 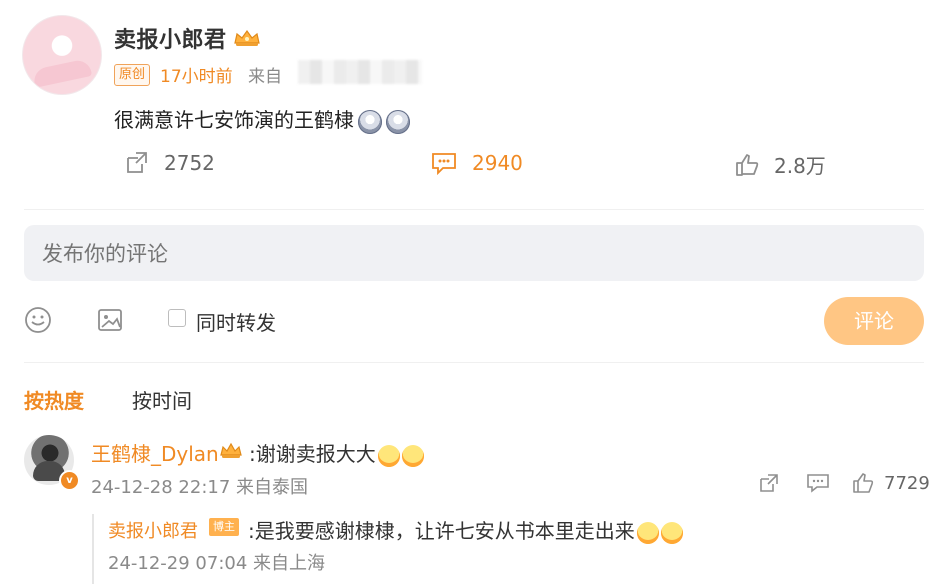 What do you see at coordinates (177, 318) in the screenshot?
I see `repost-checkbox` at bounding box center [177, 318].